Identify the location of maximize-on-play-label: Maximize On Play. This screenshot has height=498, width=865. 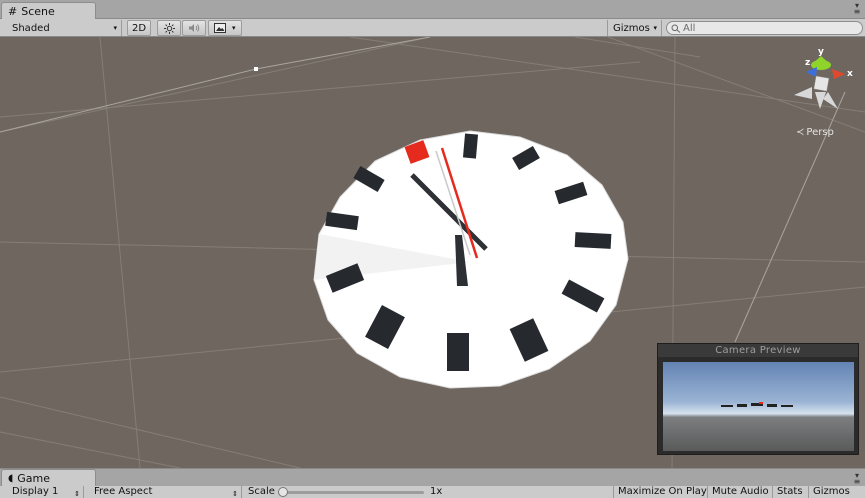
(662, 491).